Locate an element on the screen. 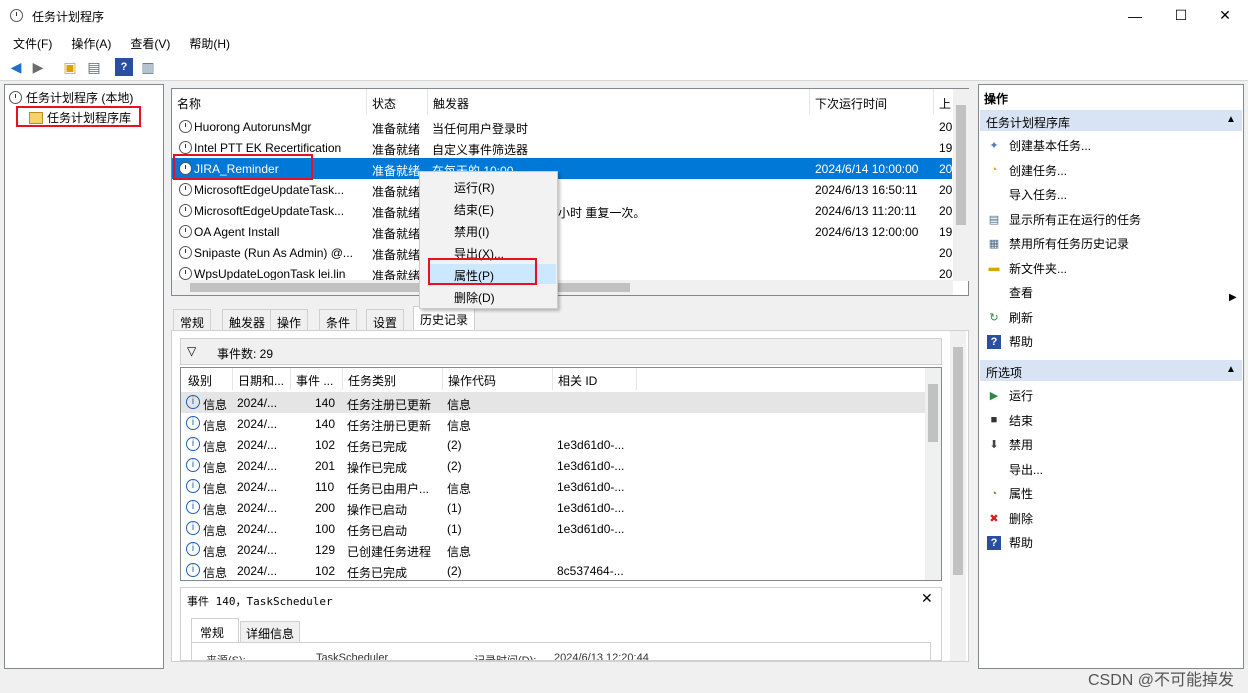  action2-6: ? 帮助 is located at coordinates (1010, 542).